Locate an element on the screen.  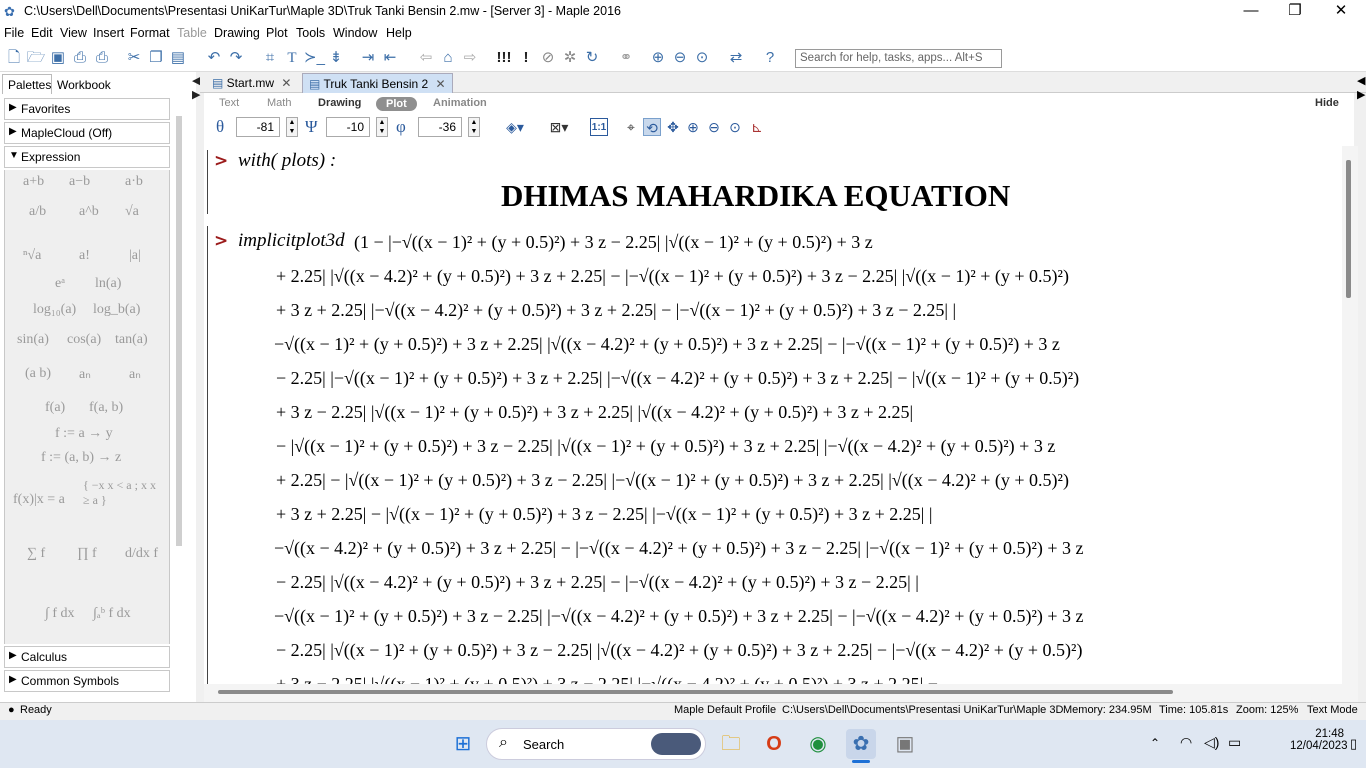
palette-item: a/b is located at coordinates (37, 212).